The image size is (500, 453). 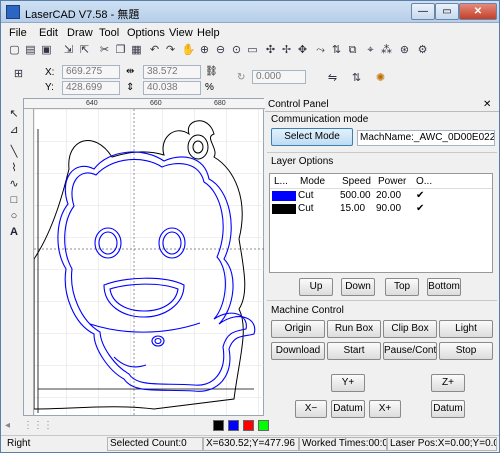 What do you see at coordinates (14, 168) in the screenshot?
I see `polyline-tool-icon: ⌇` at bounding box center [14, 168].